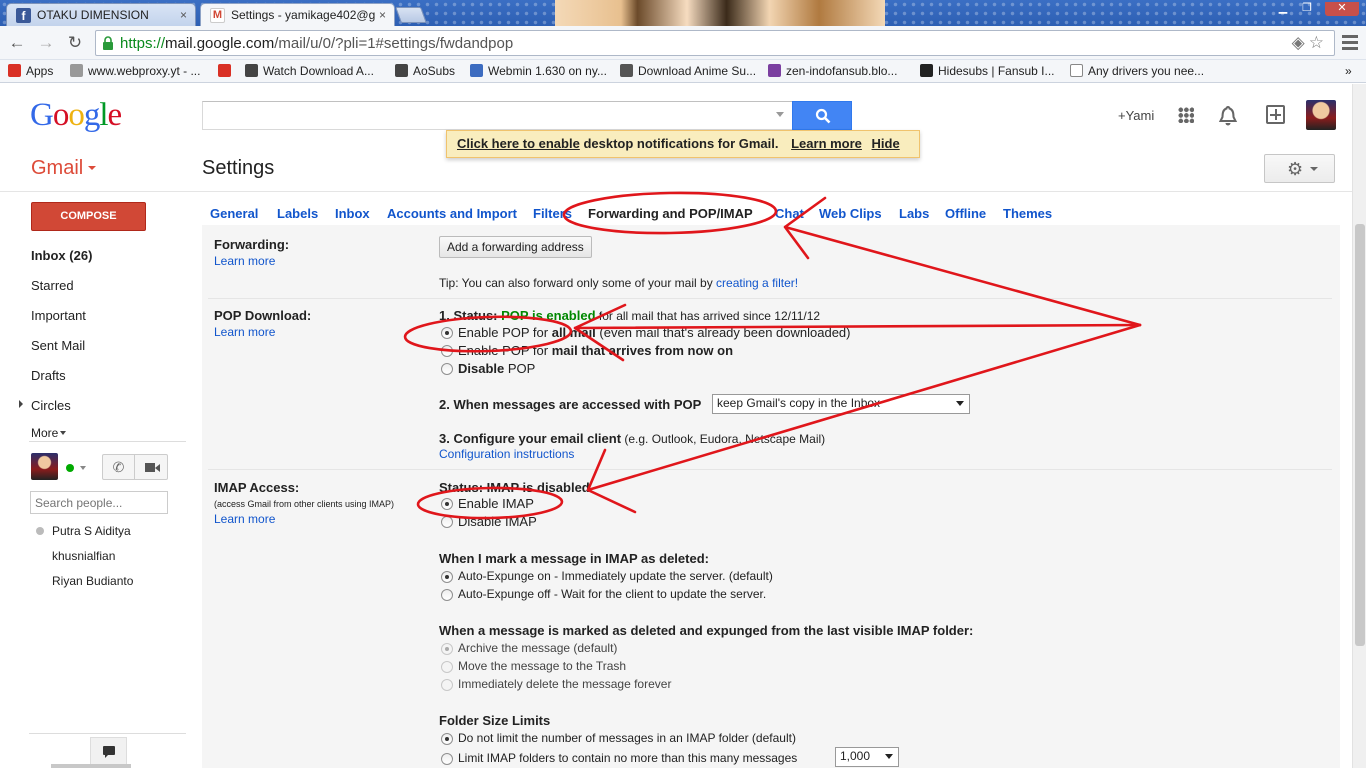 This screenshot has width=1366, height=768. I want to click on tab-chat: Chat, so click(789, 213).